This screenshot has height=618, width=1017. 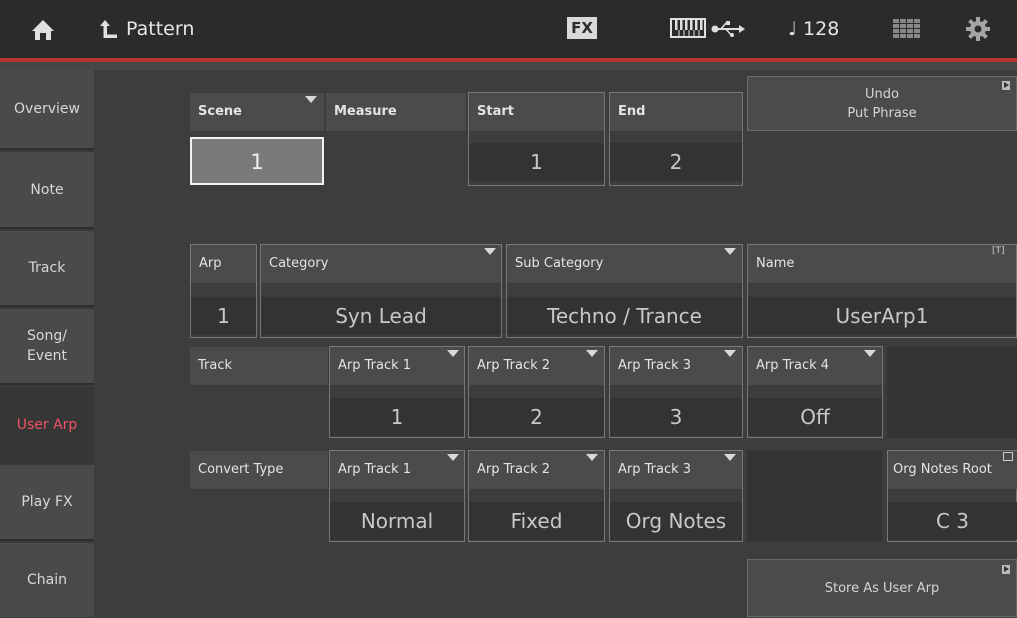 I want to click on sidebar-item-label: Play FX, so click(x=47, y=502).